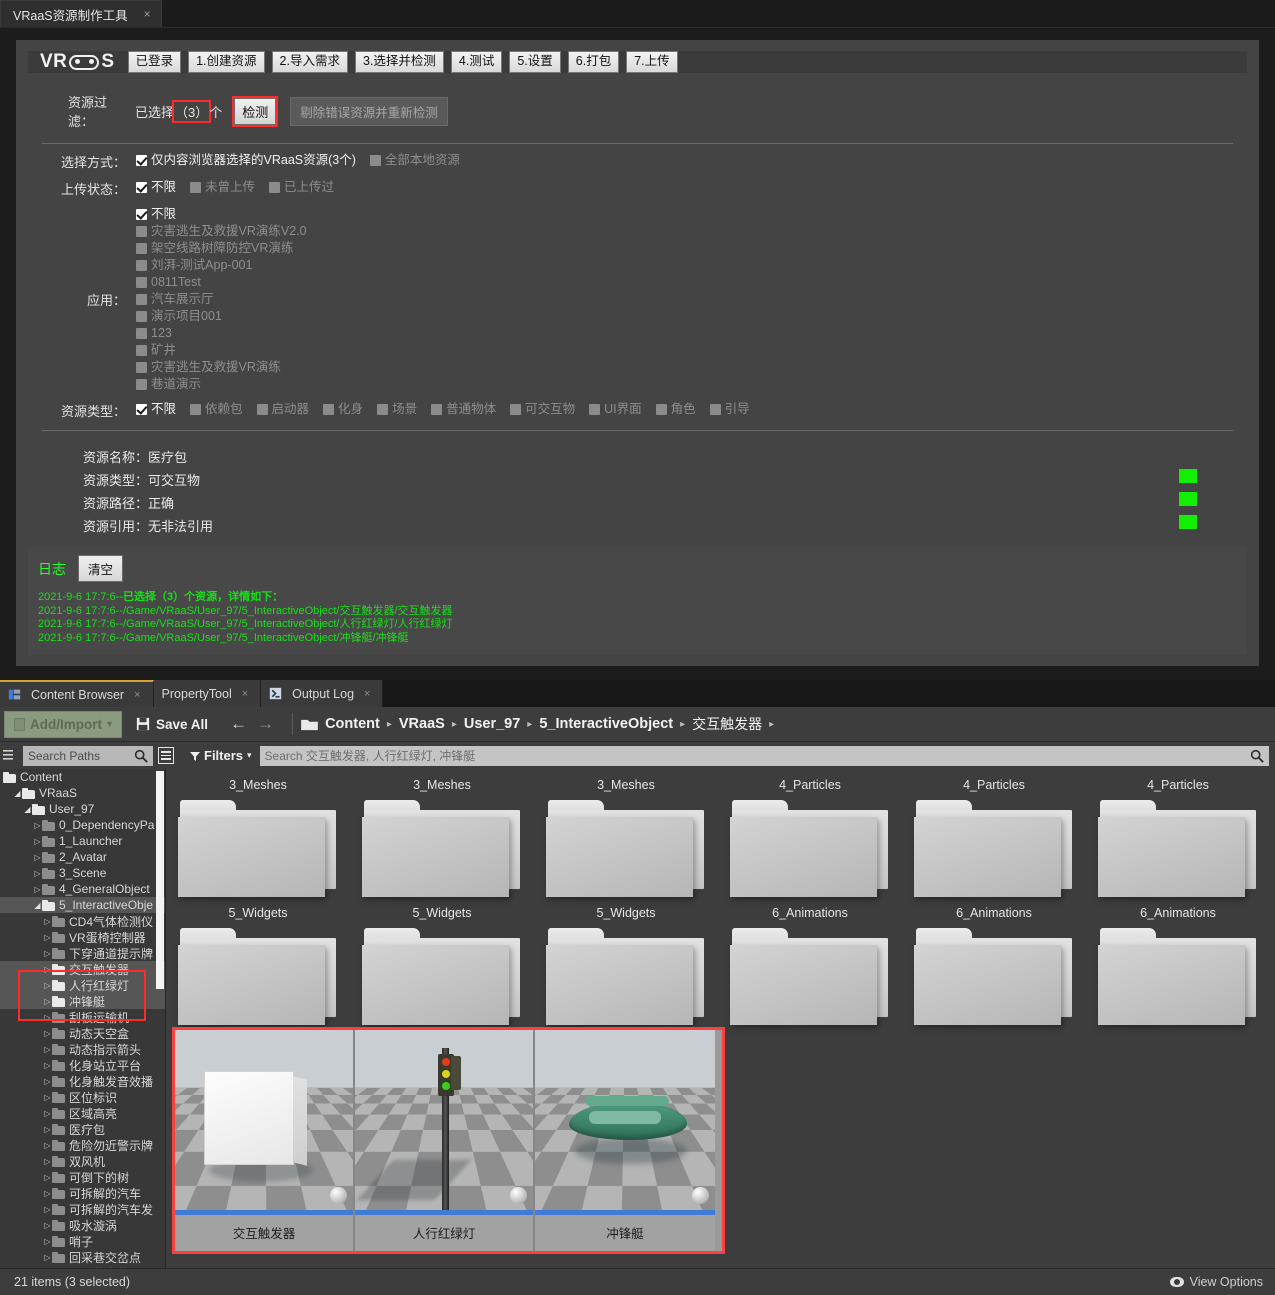 This screenshot has width=1275, height=1295. What do you see at coordinates (625, 1140) in the screenshot?
I see `asset-tile-boat: 冲锋艇` at bounding box center [625, 1140].